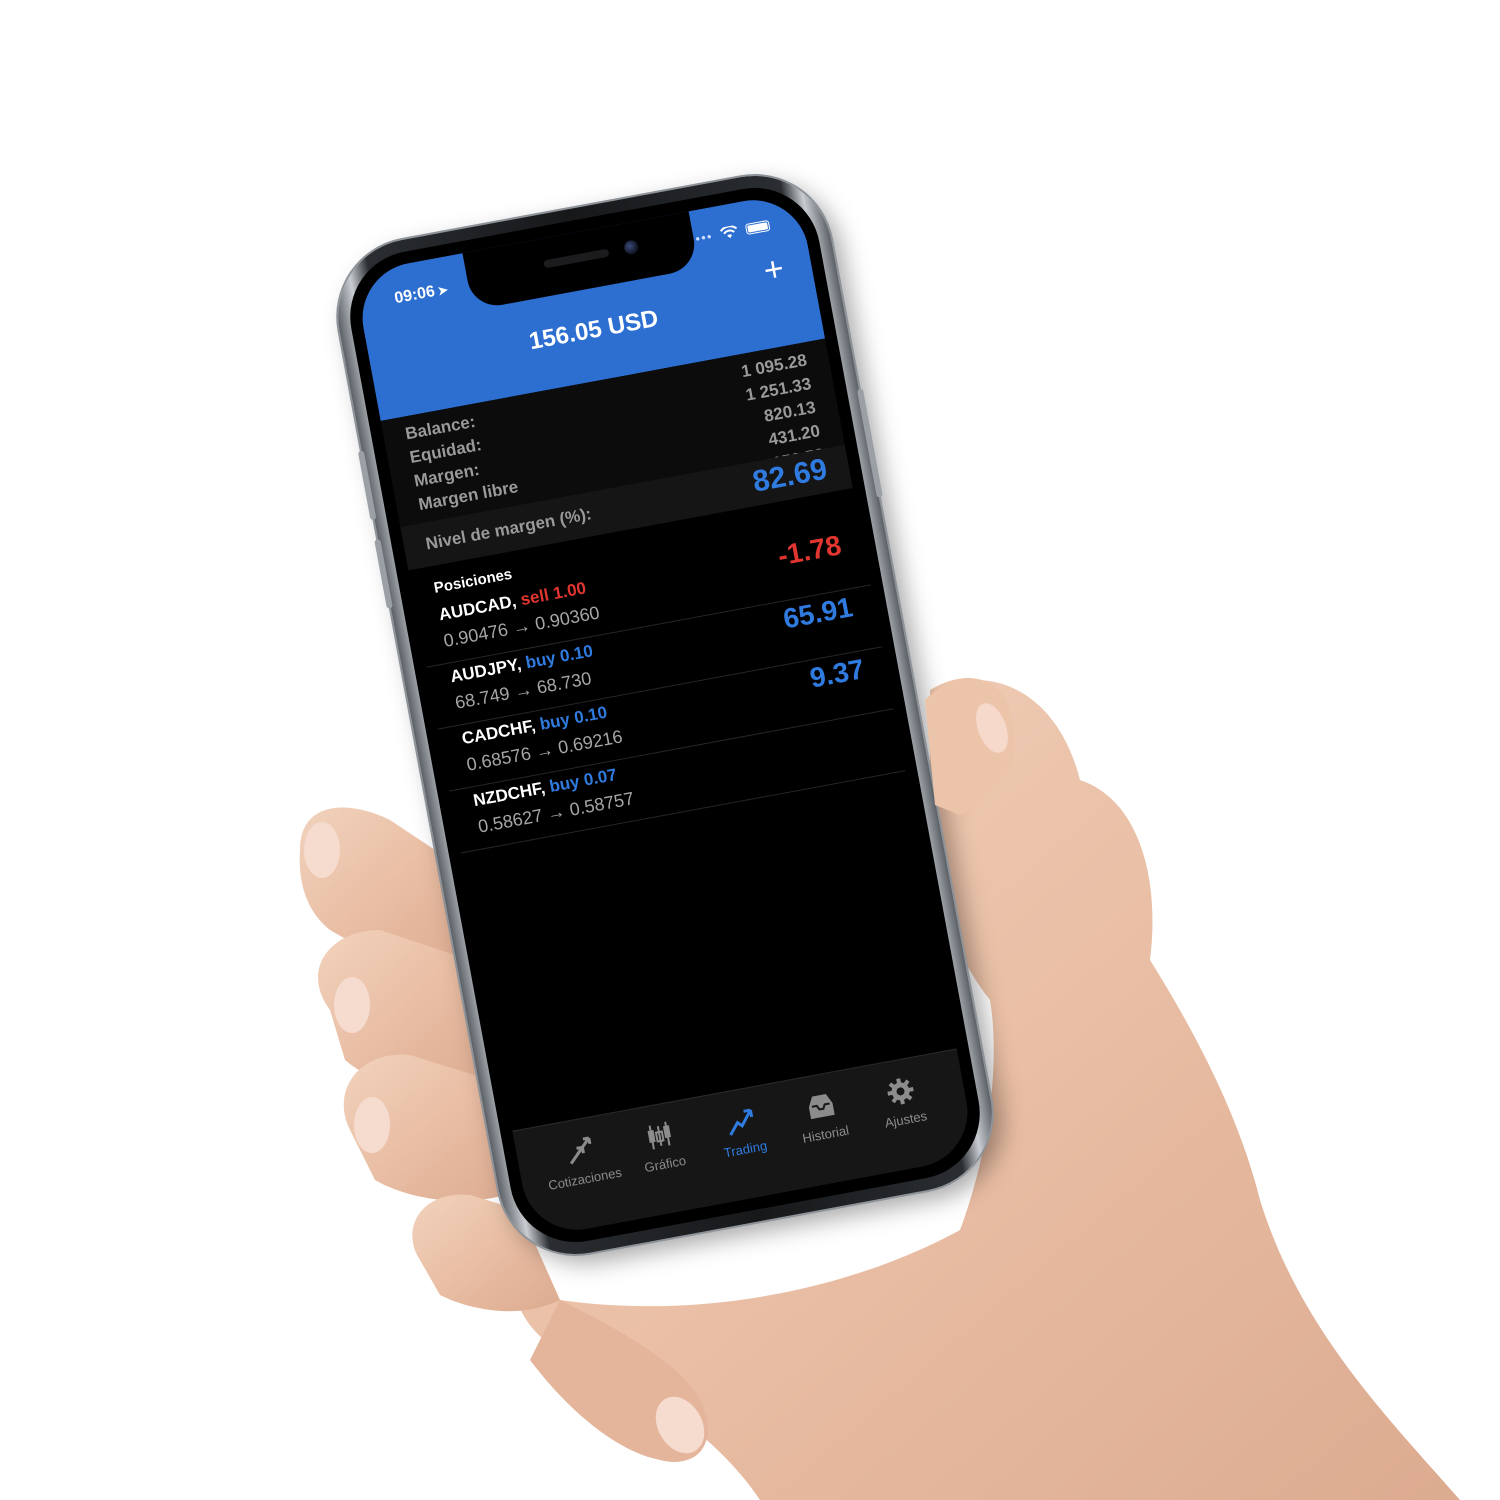  I want to click on tab-label: Gráfico, so click(665, 1164).